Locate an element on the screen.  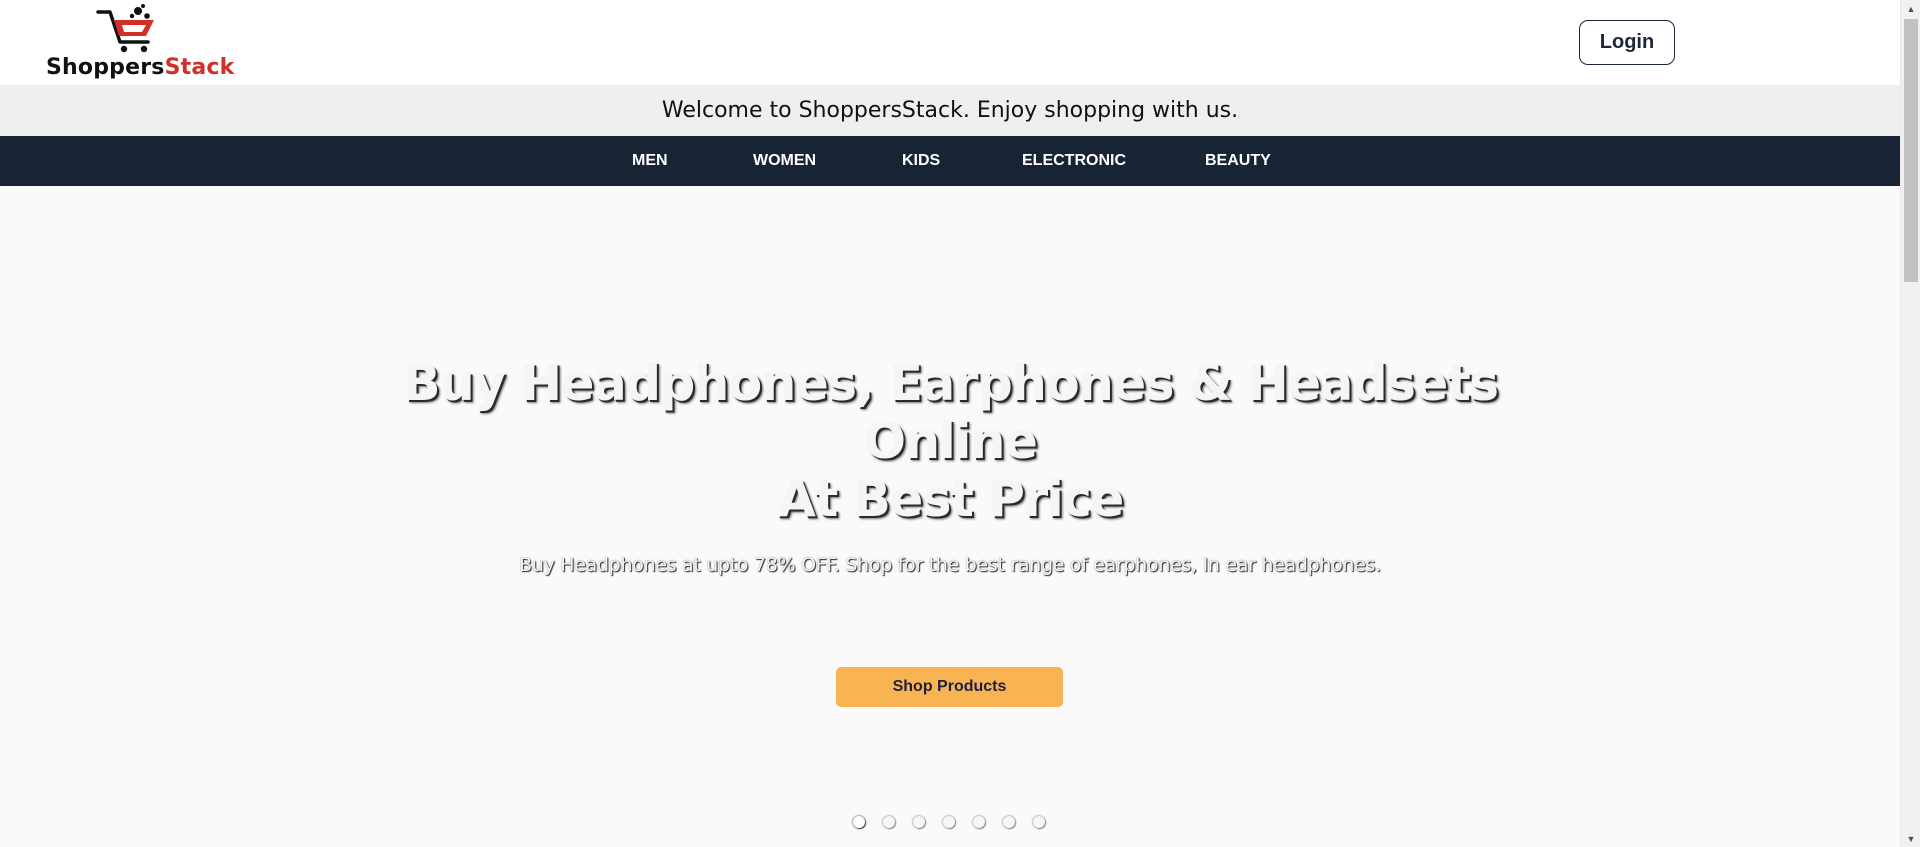
scroll-down-arrow-icon: ▼ is located at coordinates (1910, 838).